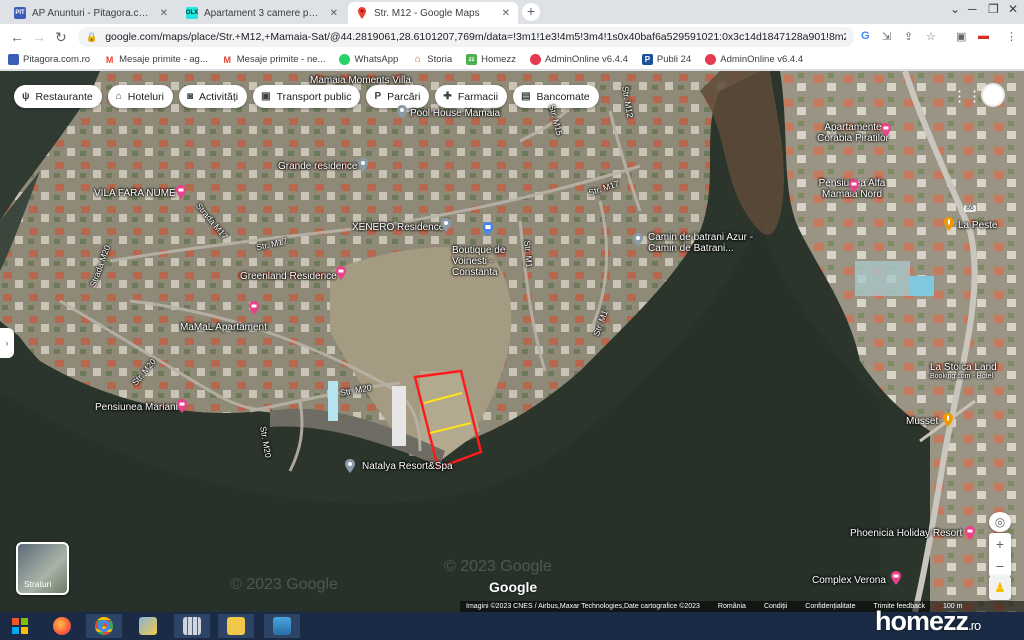 The height and width of the screenshot is (640, 1024). What do you see at coordinates (963, 367) in the screenshot?
I see `place-la-stoica: La Stoica Land` at bounding box center [963, 367].